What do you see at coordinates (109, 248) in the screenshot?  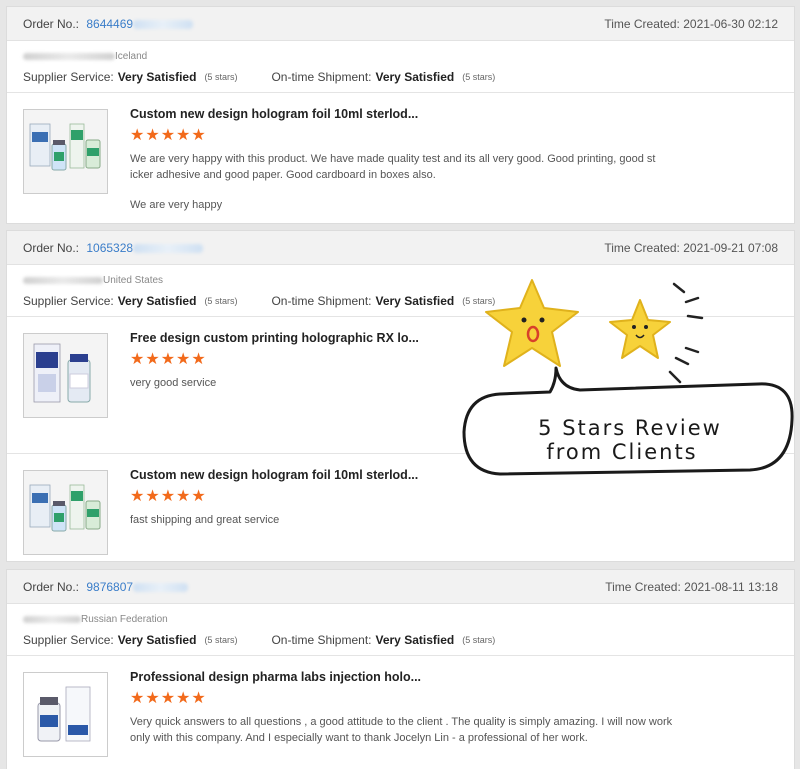 I see `order-number-link: 1065328` at bounding box center [109, 248].